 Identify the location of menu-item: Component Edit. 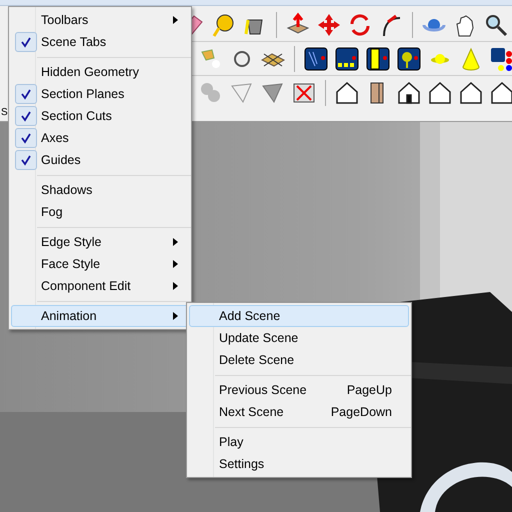
(100, 286).